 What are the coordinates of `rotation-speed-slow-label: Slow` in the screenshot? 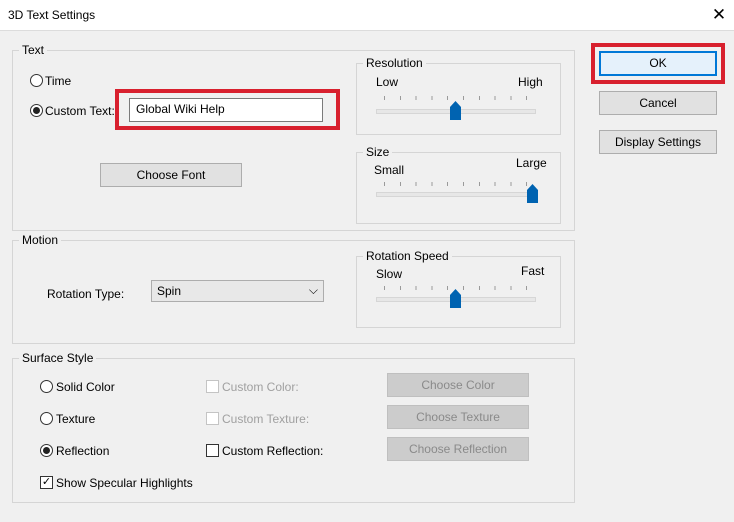 It's located at (389, 274).